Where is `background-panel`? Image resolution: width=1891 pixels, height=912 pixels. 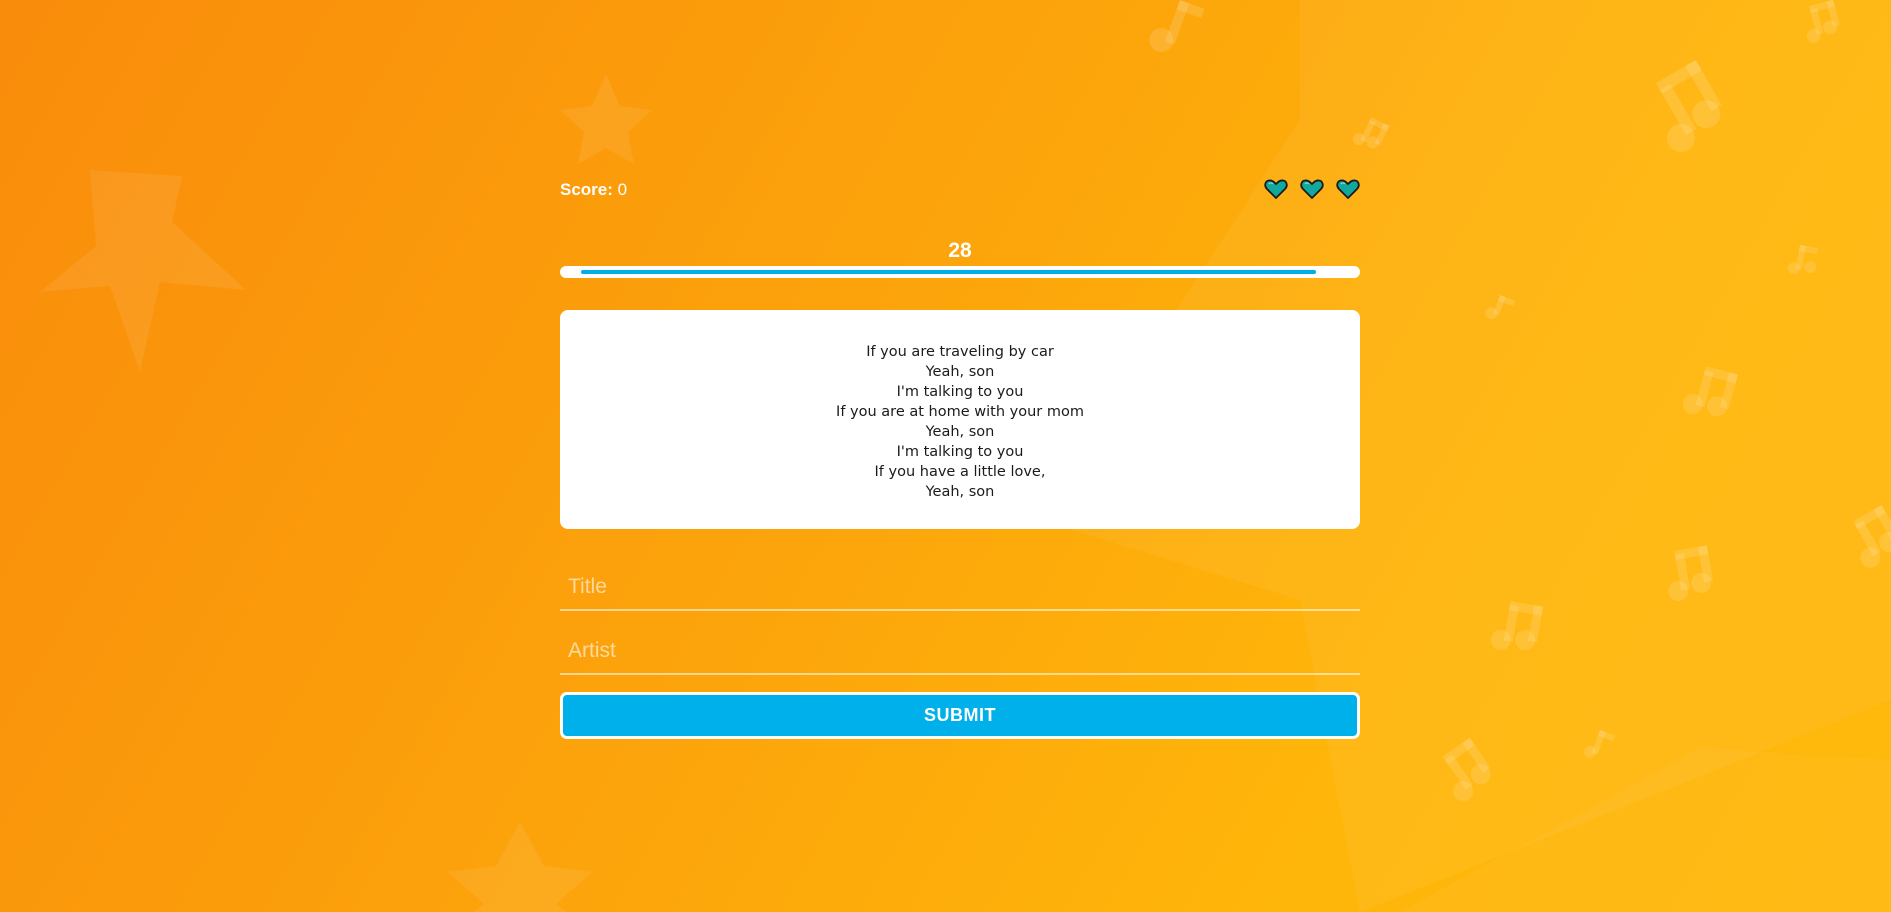
background-panel is located at coordinates (1645, 830).